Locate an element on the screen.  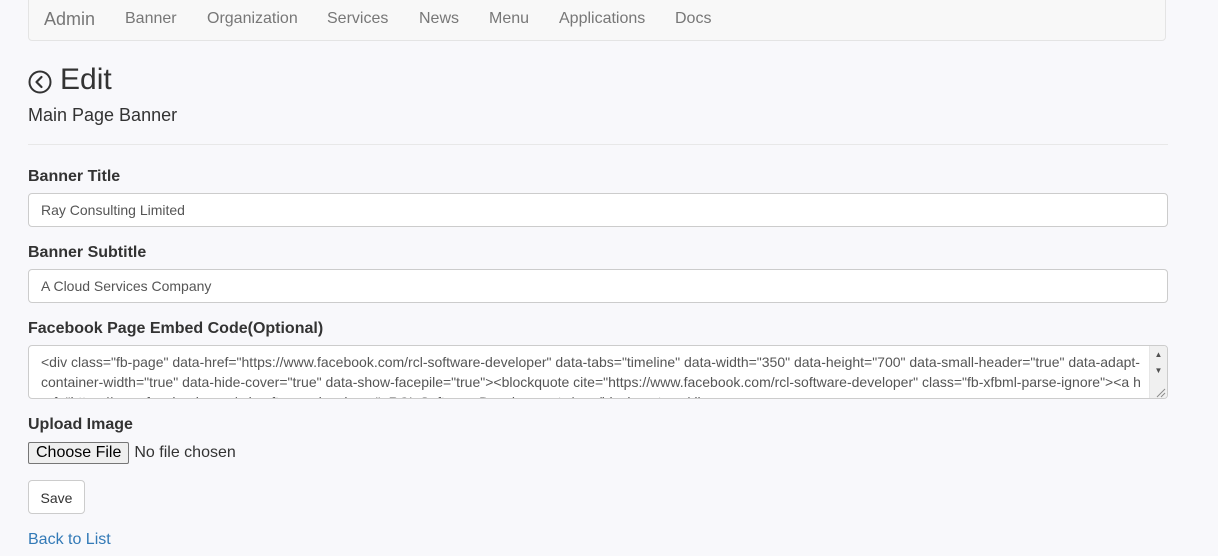
scroll-up-arrow-icon: ▲ is located at coordinates (1158, 355).